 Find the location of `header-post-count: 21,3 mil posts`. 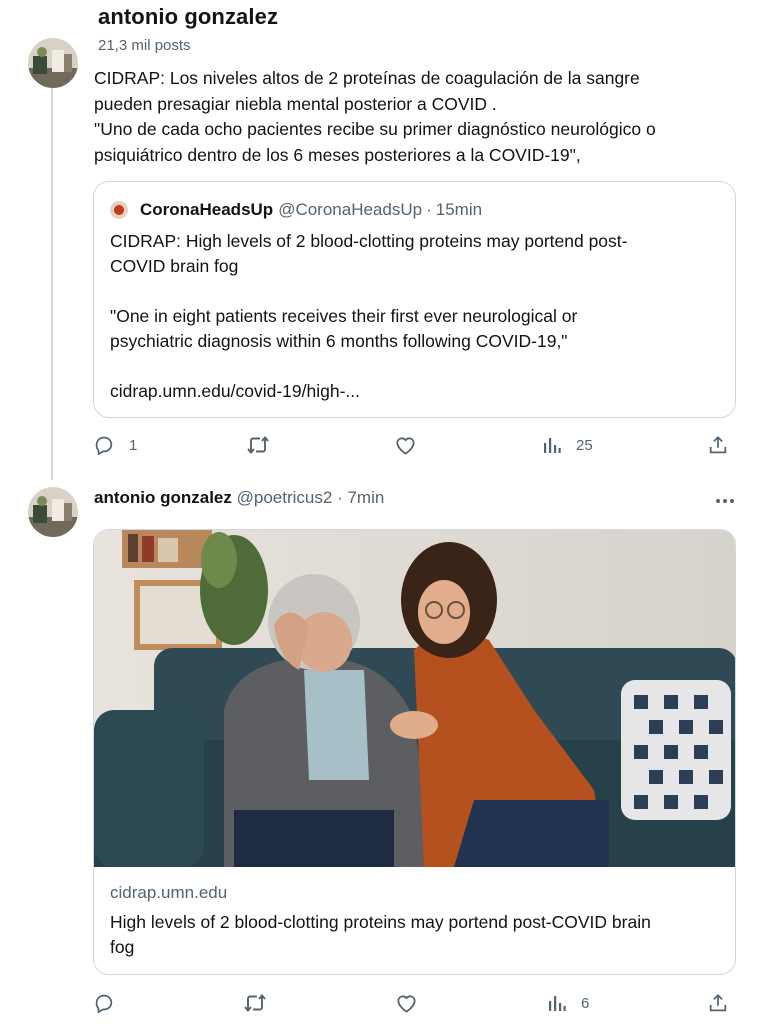

header-post-count: 21,3 mil posts is located at coordinates (144, 45).